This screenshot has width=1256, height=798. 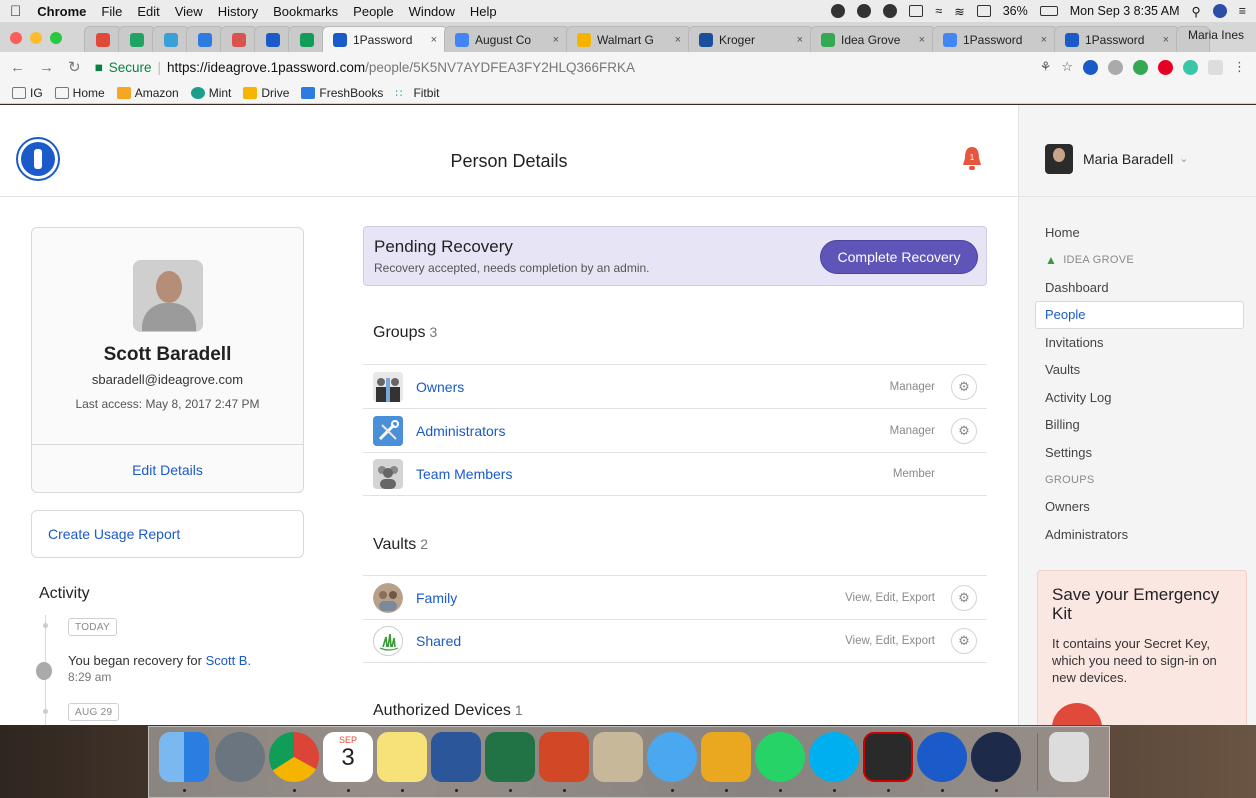 What do you see at coordinates (1239, 67) in the screenshot?
I see `more-menu-icon: ⋮` at bounding box center [1239, 67].